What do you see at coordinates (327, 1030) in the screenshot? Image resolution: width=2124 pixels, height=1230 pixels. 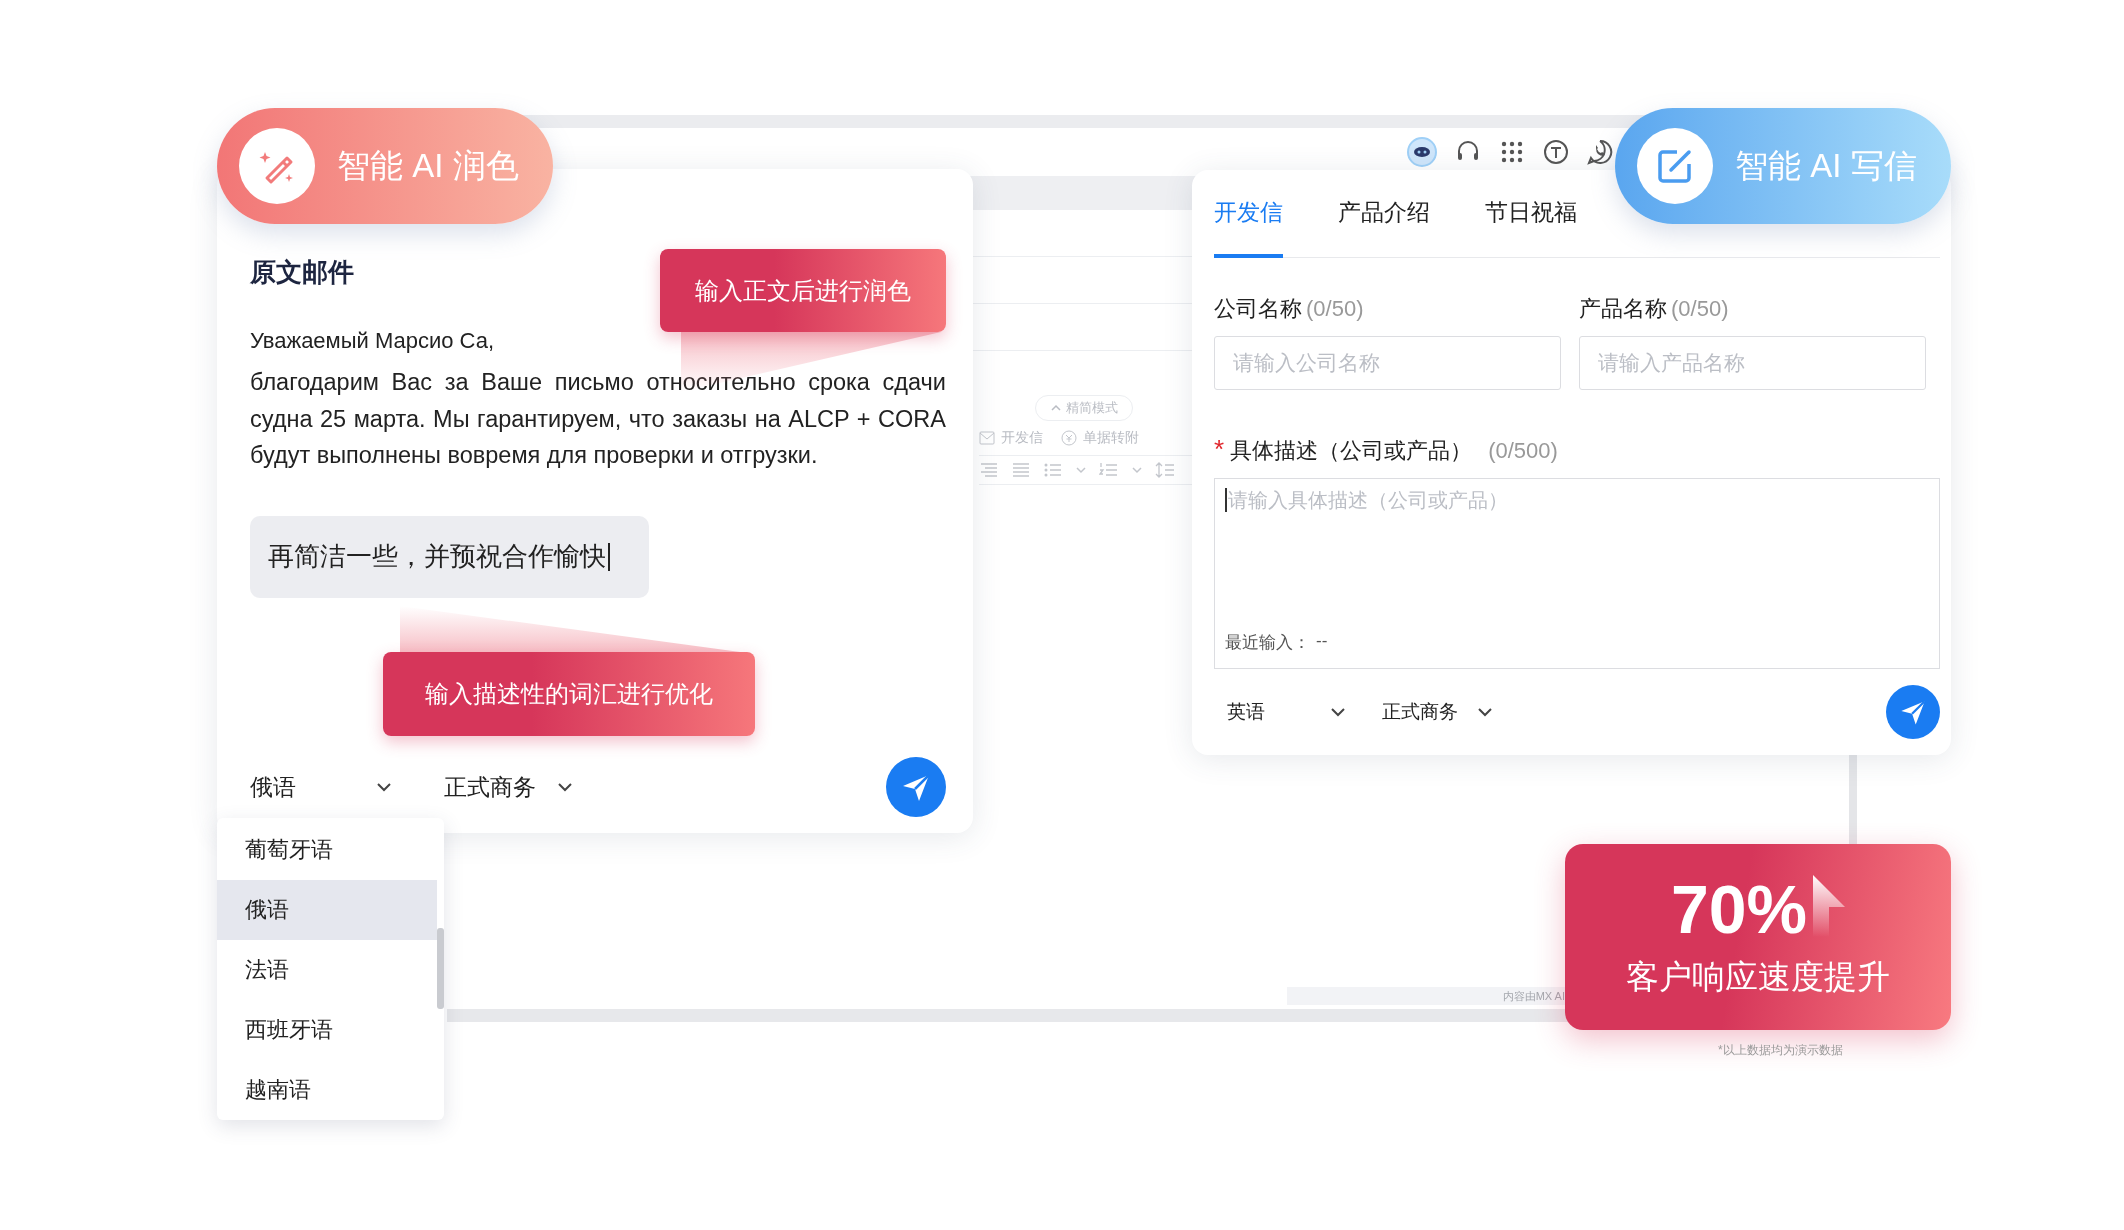 I see `menu-item: 西班牙语` at bounding box center [327, 1030].